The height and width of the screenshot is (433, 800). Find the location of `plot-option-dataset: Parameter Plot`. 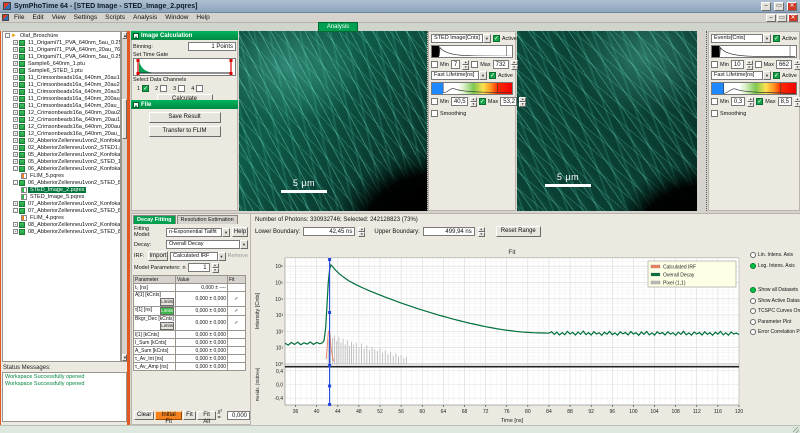

plot-option-dataset: Parameter Plot is located at coordinates (775, 321).